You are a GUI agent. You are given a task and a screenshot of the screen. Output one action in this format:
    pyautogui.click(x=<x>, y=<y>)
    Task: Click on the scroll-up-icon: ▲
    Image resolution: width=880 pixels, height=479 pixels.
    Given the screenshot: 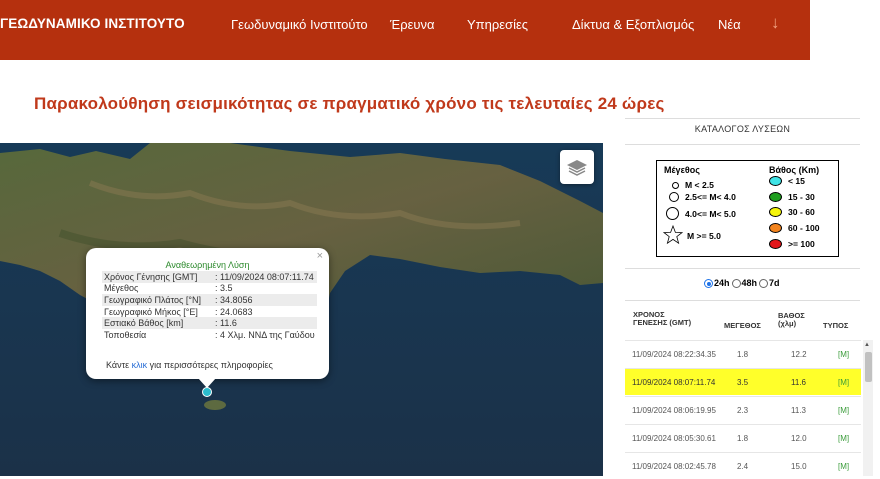 What is the action you would take?
    pyautogui.click(x=867, y=345)
    